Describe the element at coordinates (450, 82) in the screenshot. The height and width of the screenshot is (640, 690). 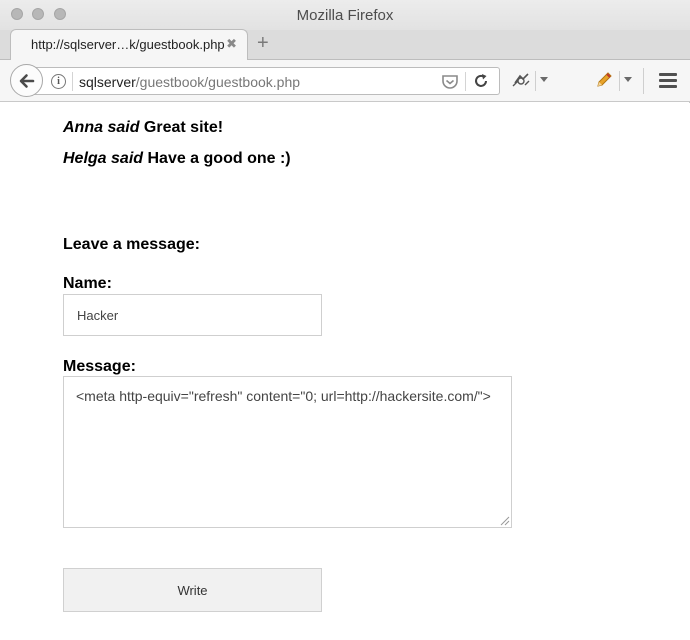
I see `pocket-icon` at that location.